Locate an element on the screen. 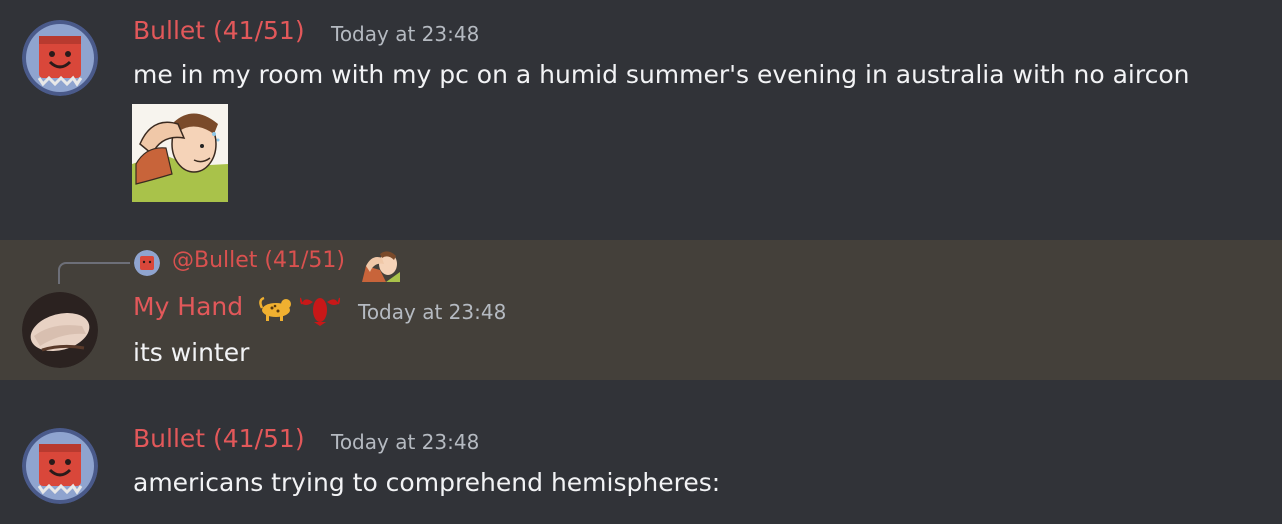 The image size is (1282, 524). reply-username: @Bullet (41/51) is located at coordinates (258, 260).